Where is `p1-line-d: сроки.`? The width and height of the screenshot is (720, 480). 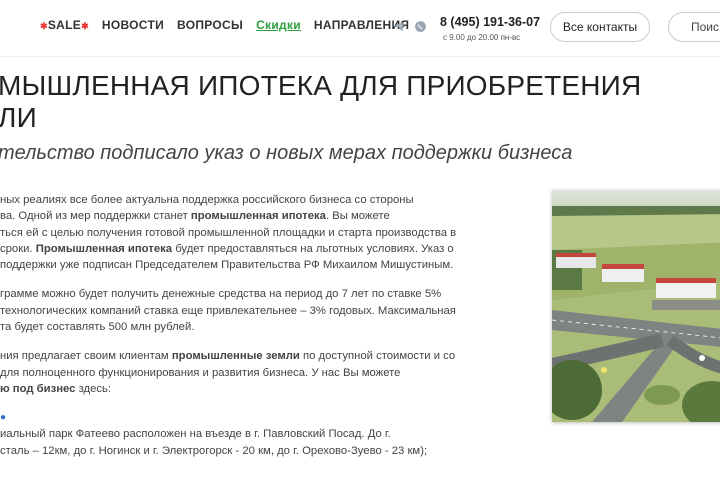 p1-line-d: сроки. is located at coordinates (18, 248).